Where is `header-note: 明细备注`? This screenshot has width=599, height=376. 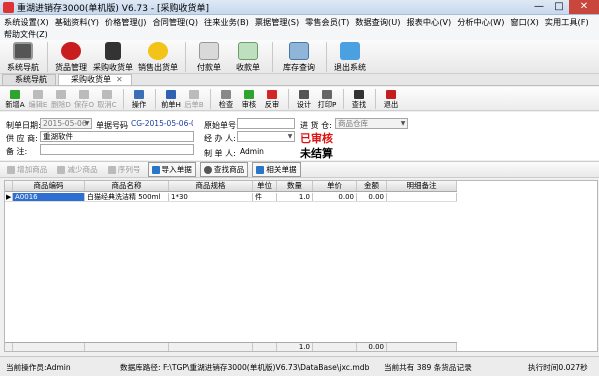 header-note: 明细备注 is located at coordinates (422, 186).